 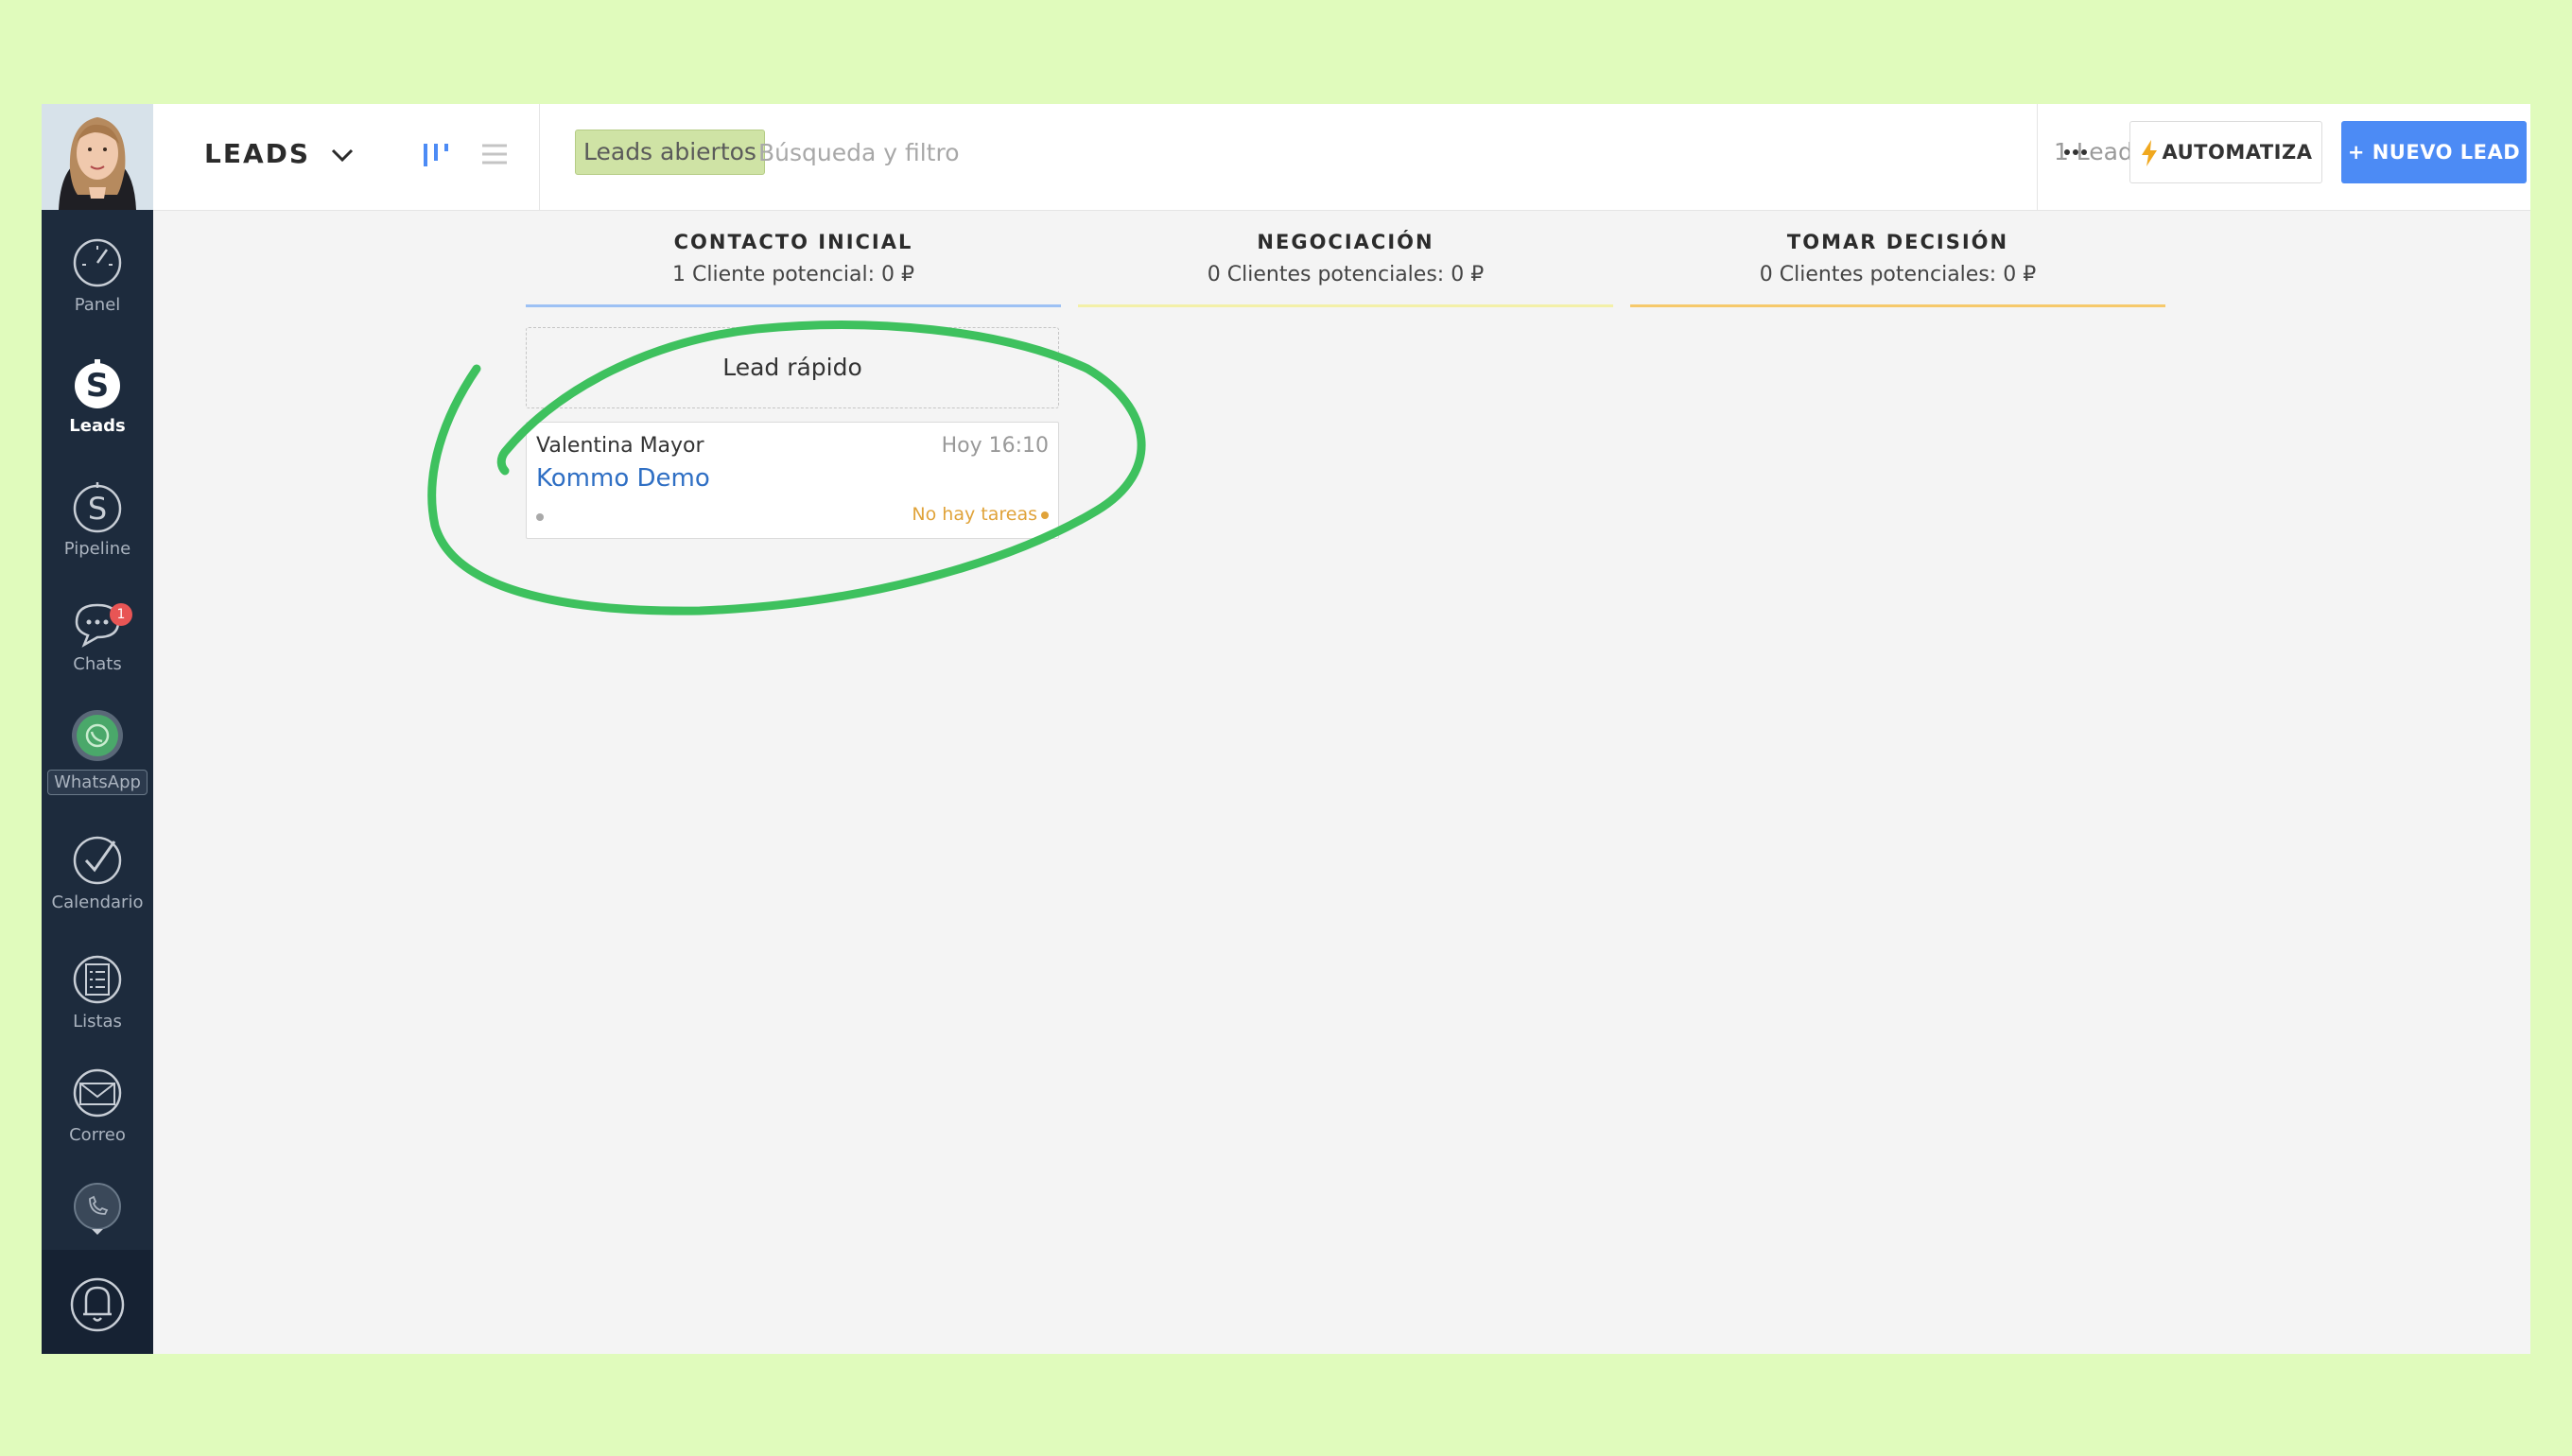 I want to click on sidebar-item-leads: S Leads, so click(x=97, y=396).